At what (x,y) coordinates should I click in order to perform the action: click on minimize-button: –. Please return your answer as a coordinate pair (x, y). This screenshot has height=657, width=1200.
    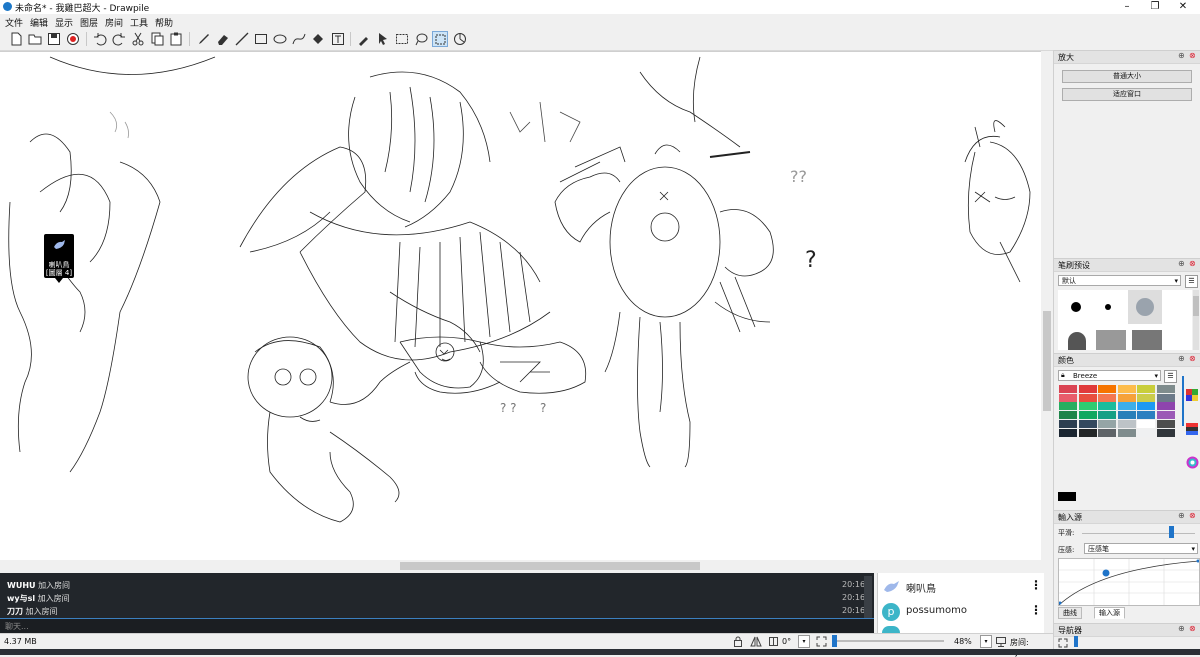
    Looking at the image, I should click on (1127, 7).